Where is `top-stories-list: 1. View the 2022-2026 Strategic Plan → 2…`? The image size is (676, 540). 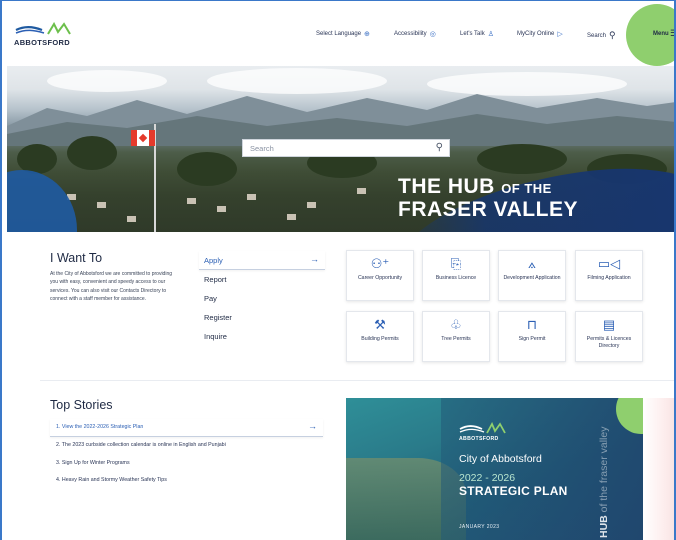 top-stories-list: 1. View the 2022-2026 Strategic Plan → 2… is located at coordinates (186, 454).